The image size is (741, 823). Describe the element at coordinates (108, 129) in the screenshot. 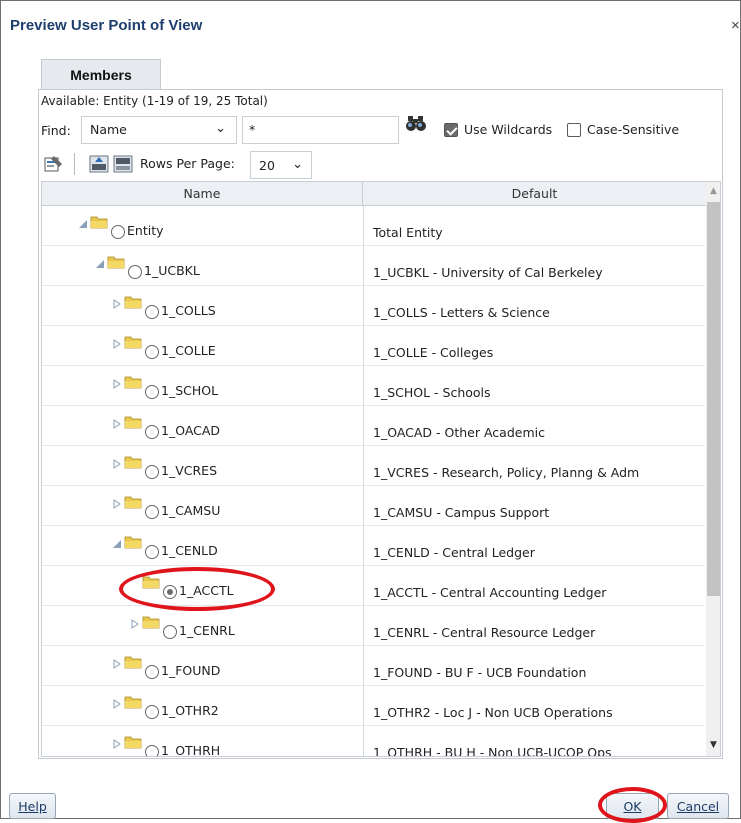

I see `find-by-value: Name` at that location.